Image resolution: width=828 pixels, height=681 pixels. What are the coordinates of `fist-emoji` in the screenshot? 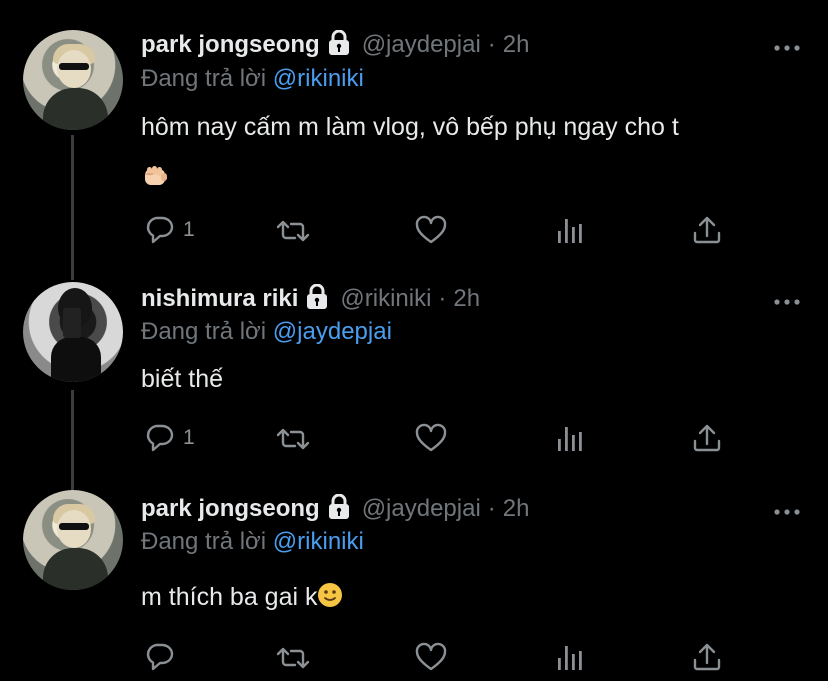 It's located at (410, 171).